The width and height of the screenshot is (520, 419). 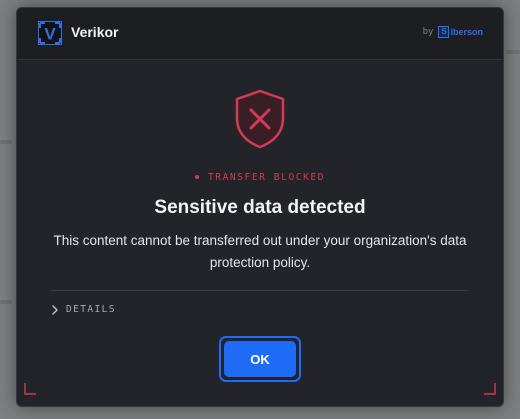 I want to click on status-text: TRANSFER BLOCKED, so click(x=266, y=177).